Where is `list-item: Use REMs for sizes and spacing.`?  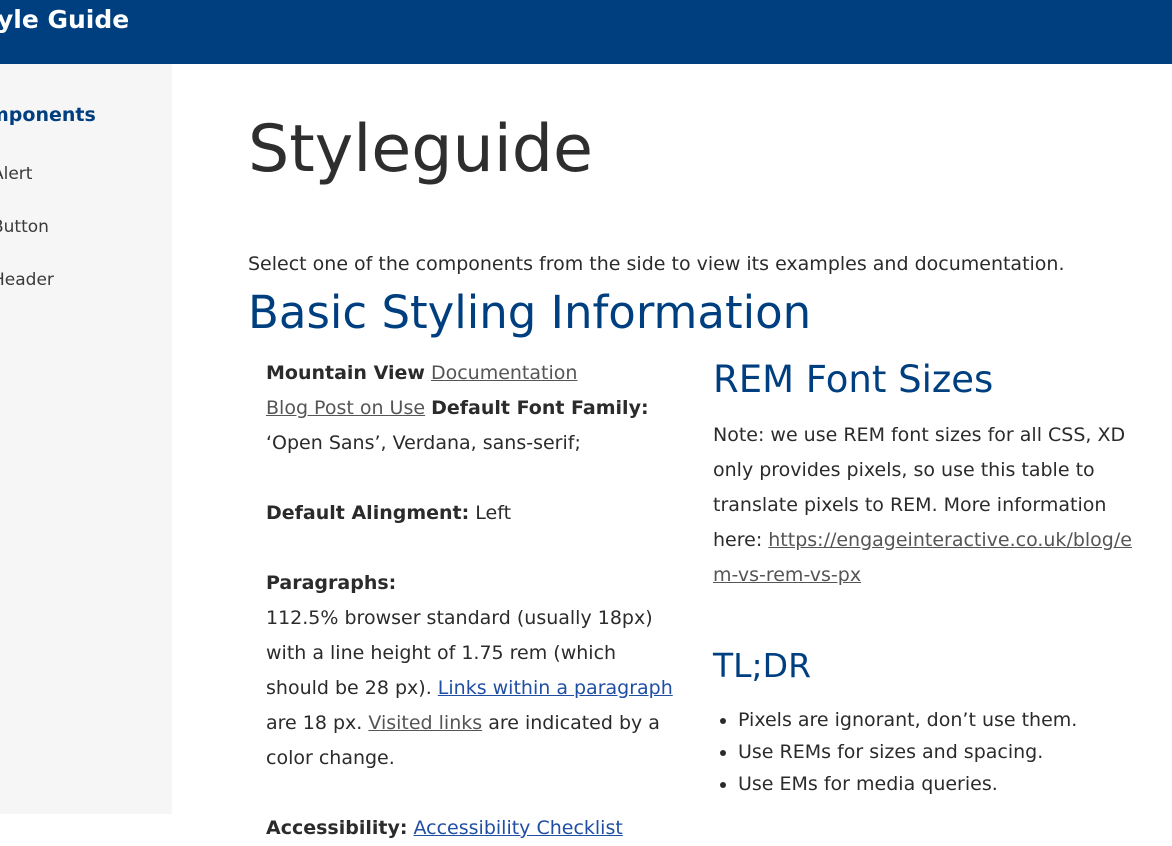
list-item: Use REMs for sizes and spacing. is located at coordinates (907, 752).